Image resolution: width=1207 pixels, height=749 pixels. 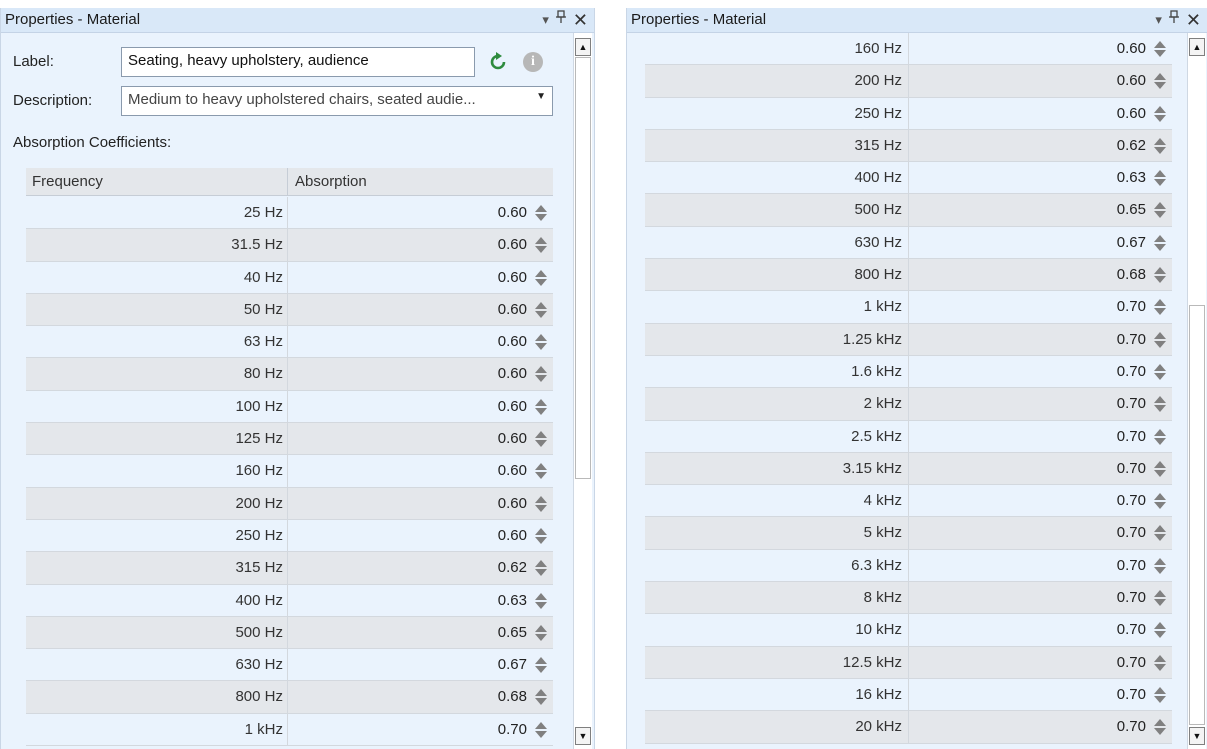 I want to click on table-row: 160 Hz 0.60, so click(x=908, y=49).